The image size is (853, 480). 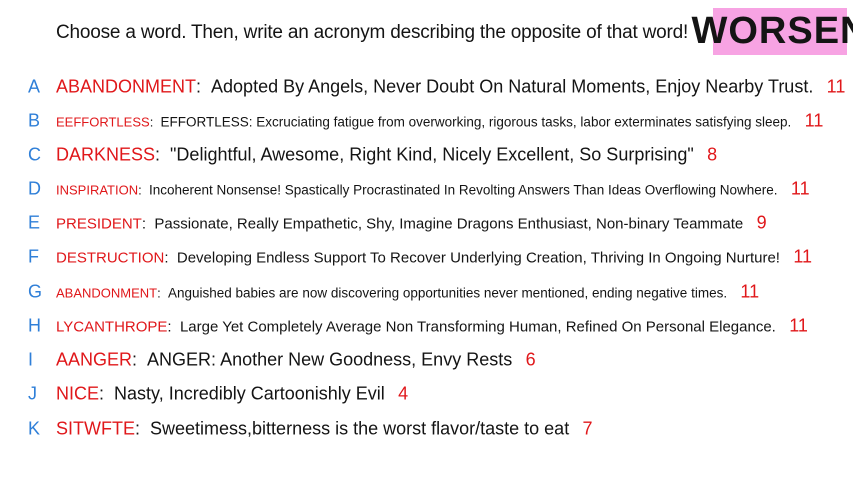 What do you see at coordinates (34, 154) in the screenshot?
I see `entry-letter: C` at bounding box center [34, 154].